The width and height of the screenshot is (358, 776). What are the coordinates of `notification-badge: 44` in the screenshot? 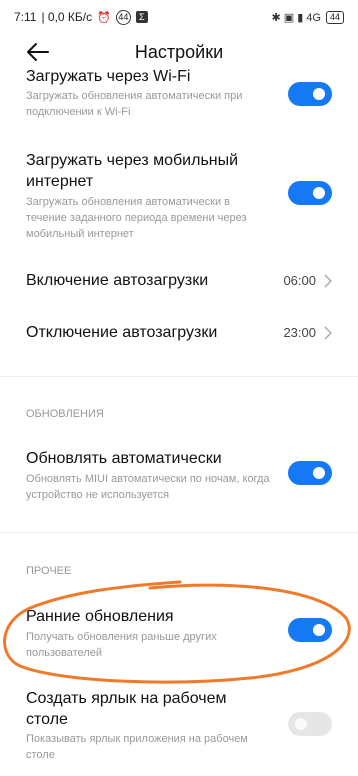 It's located at (123, 17).